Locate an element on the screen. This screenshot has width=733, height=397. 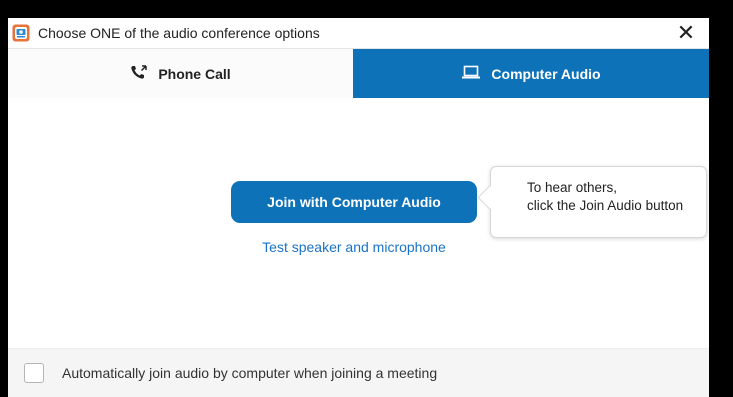
tooltip-line-2: click the Join Audio button is located at coordinates (605, 205).